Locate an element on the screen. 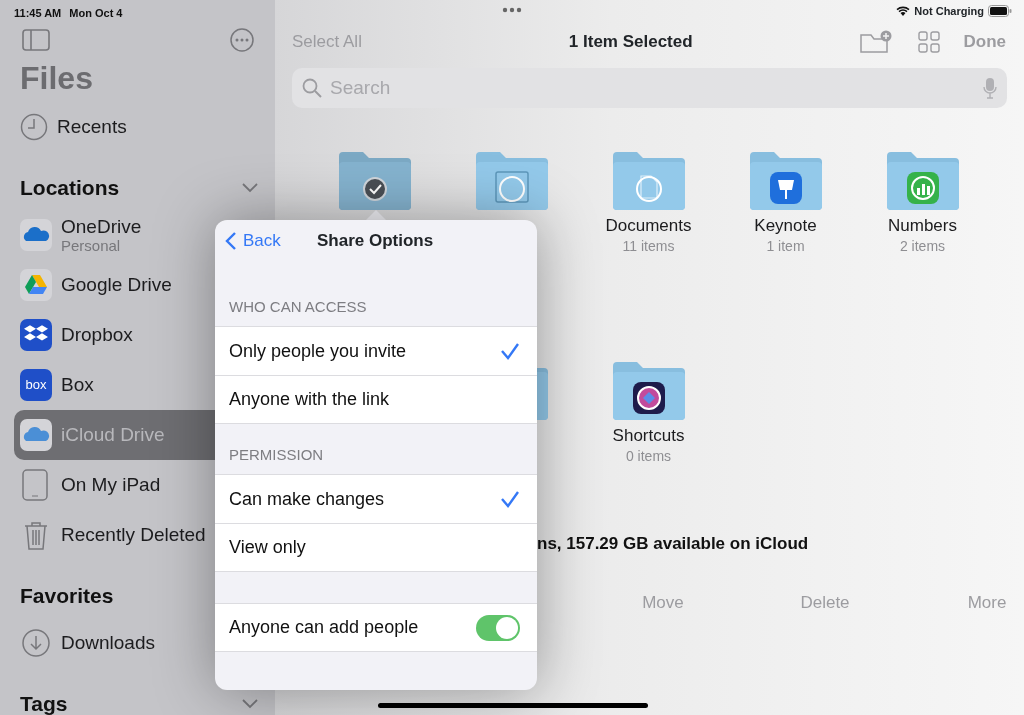  multitask-dots-icon is located at coordinates (512, 10).